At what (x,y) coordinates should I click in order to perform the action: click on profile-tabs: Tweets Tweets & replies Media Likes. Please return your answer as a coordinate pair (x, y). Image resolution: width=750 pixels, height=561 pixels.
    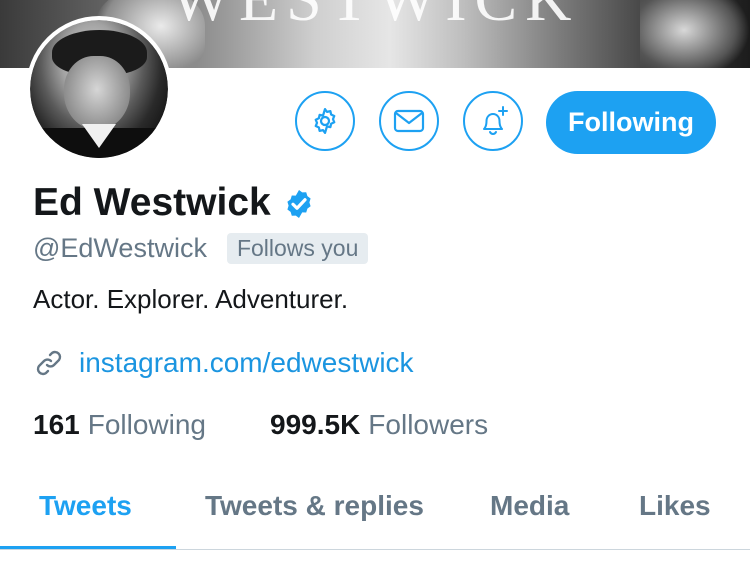
    Looking at the image, I should click on (375, 510).